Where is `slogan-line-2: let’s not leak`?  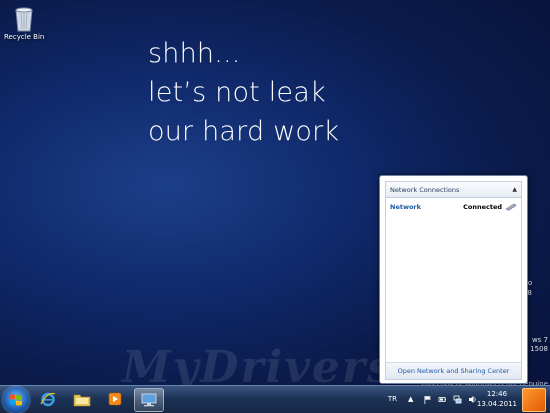 slogan-line-2: let’s not leak is located at coordinates (237, 92).